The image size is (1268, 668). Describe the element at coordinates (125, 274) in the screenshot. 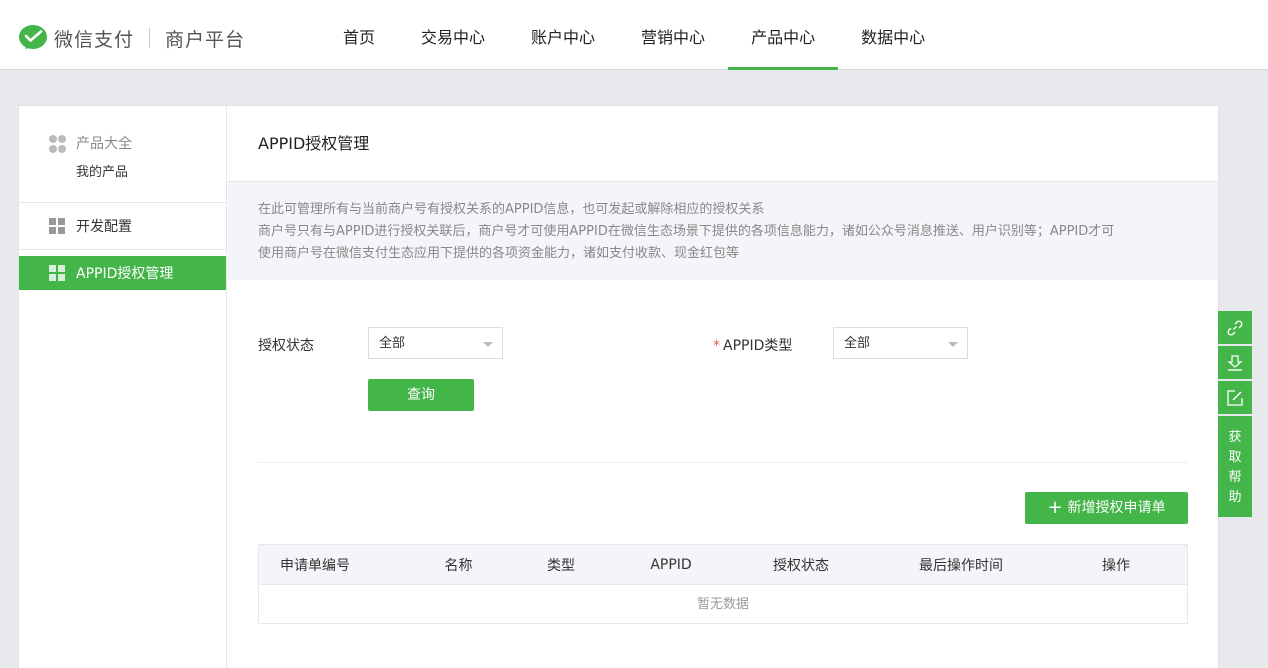

I see `sidebar-item-label: APPID授权管理` at that location.